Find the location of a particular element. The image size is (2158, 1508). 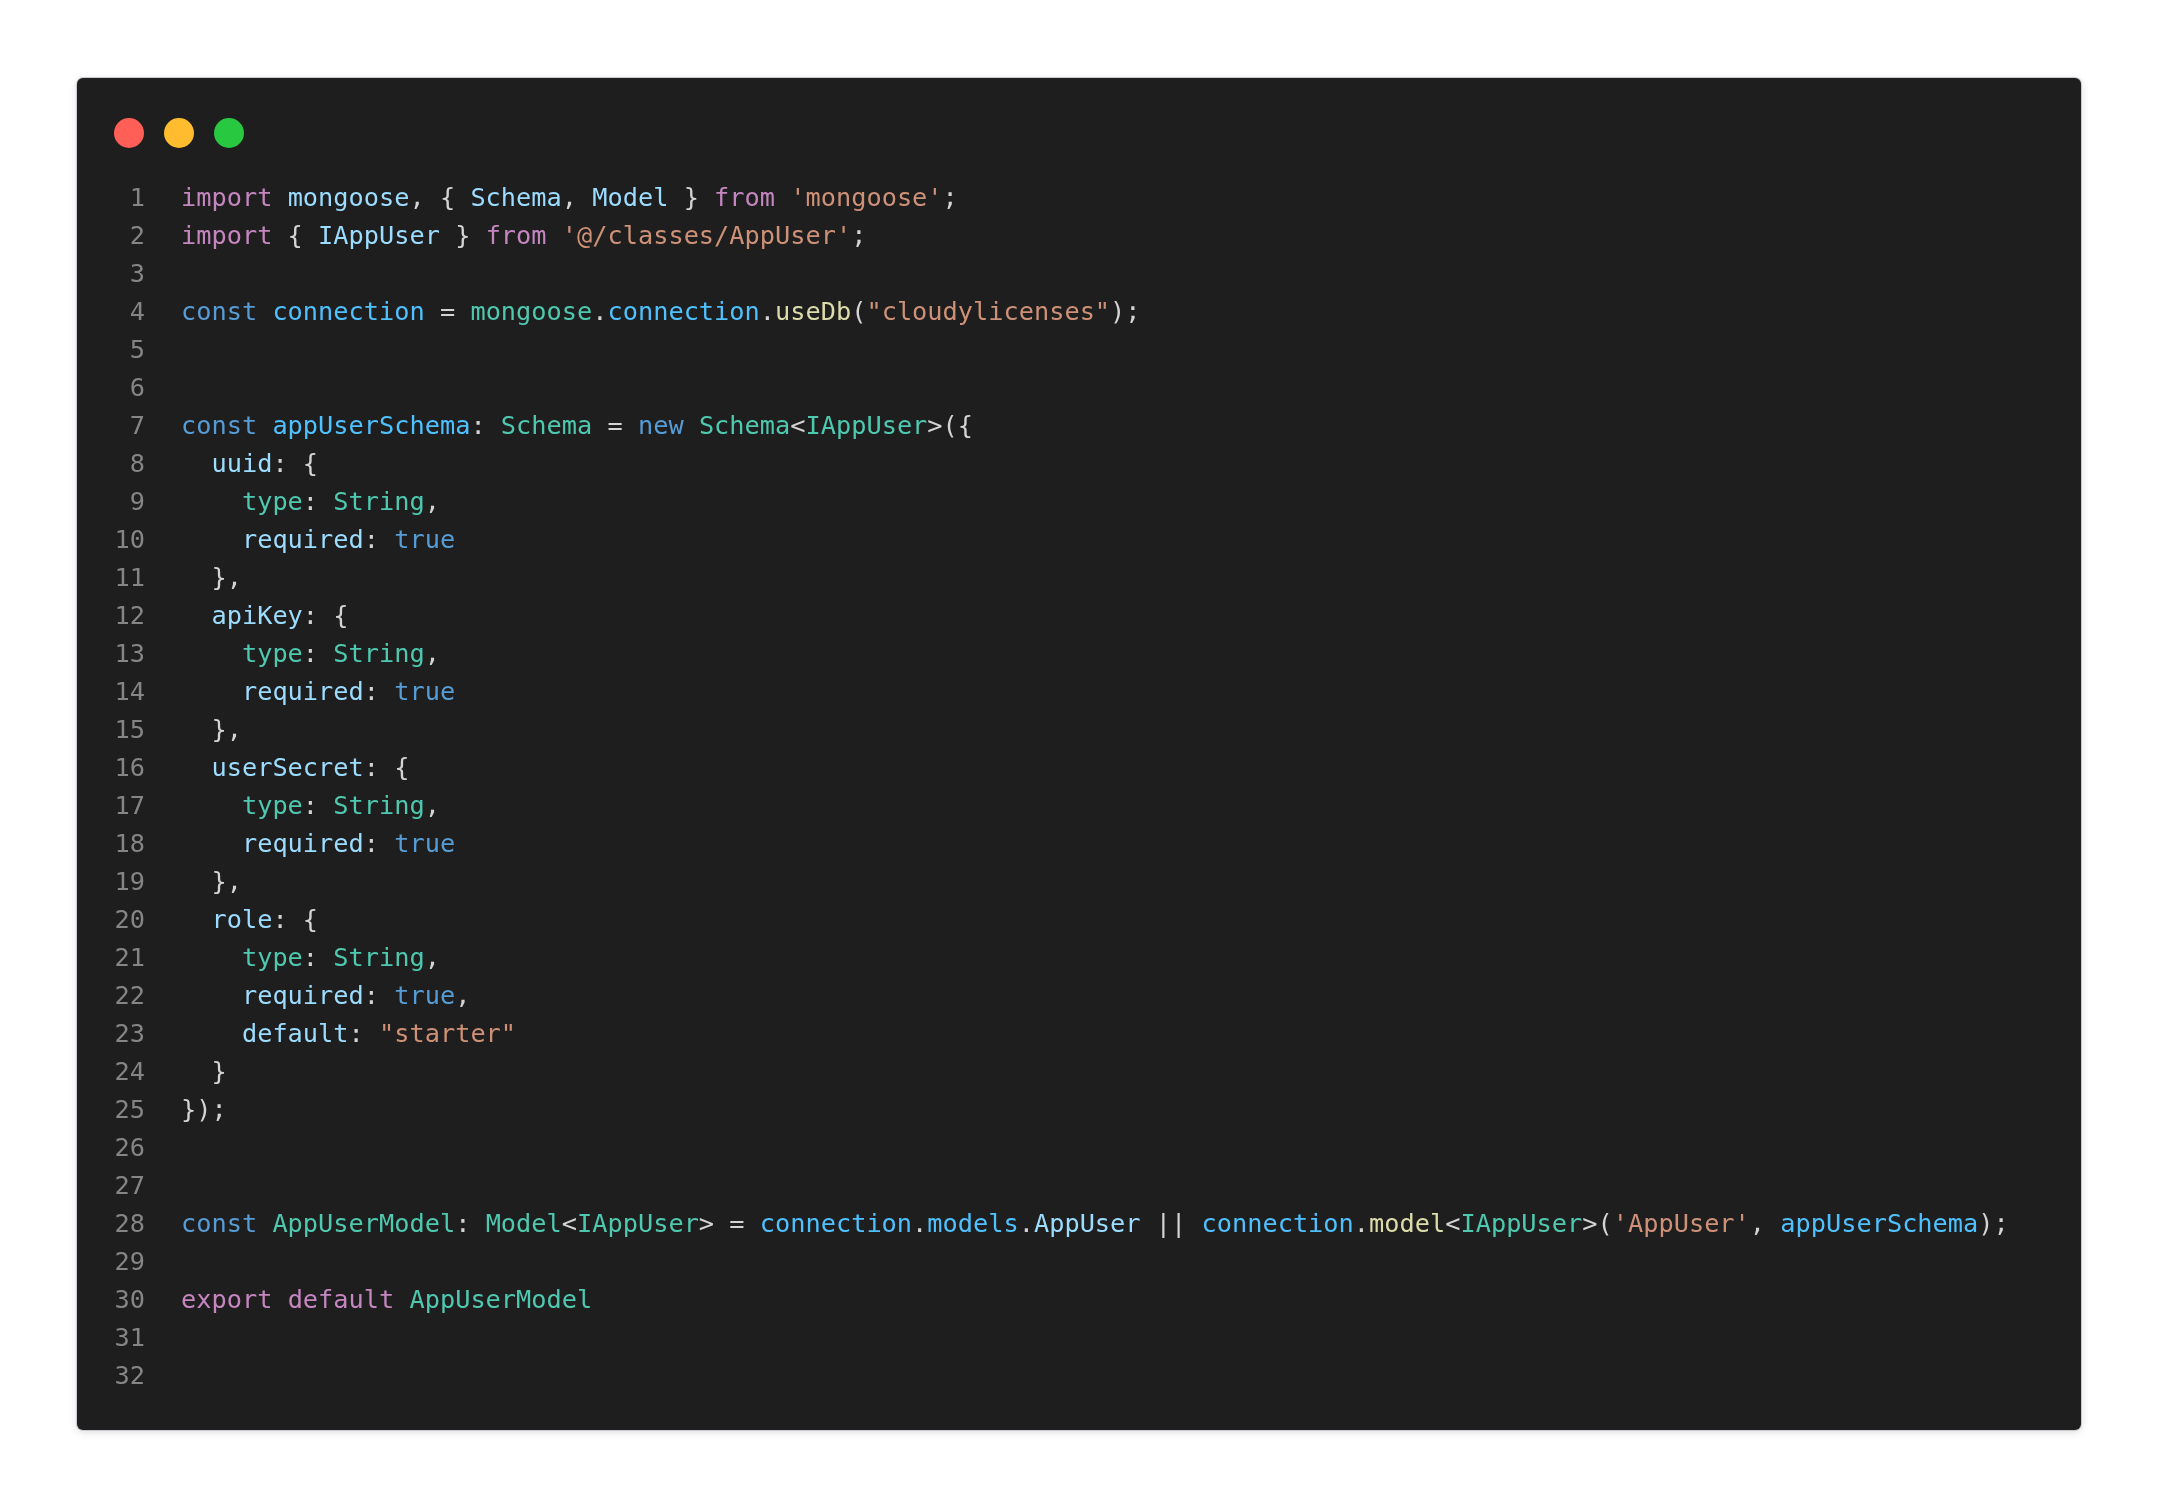

line-number: 29 is located at coordinates (129, 1262).